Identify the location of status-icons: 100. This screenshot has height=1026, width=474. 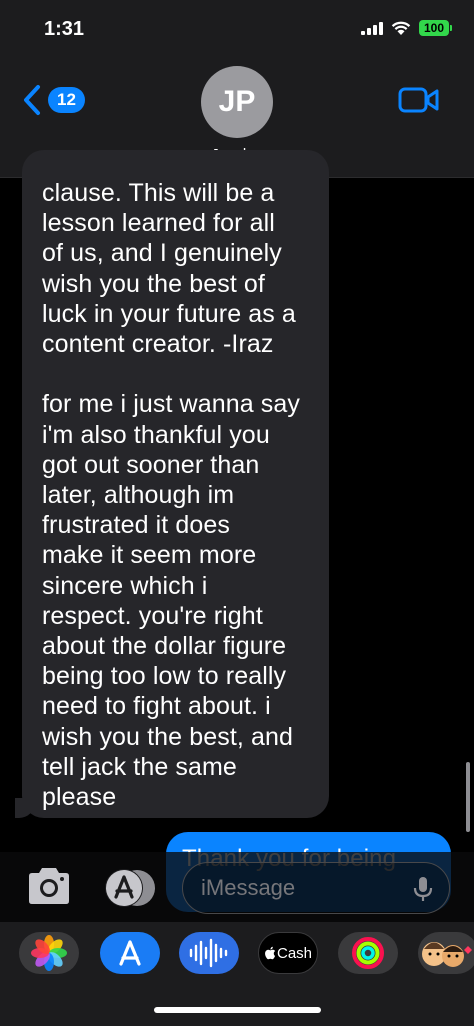
(406, 28).